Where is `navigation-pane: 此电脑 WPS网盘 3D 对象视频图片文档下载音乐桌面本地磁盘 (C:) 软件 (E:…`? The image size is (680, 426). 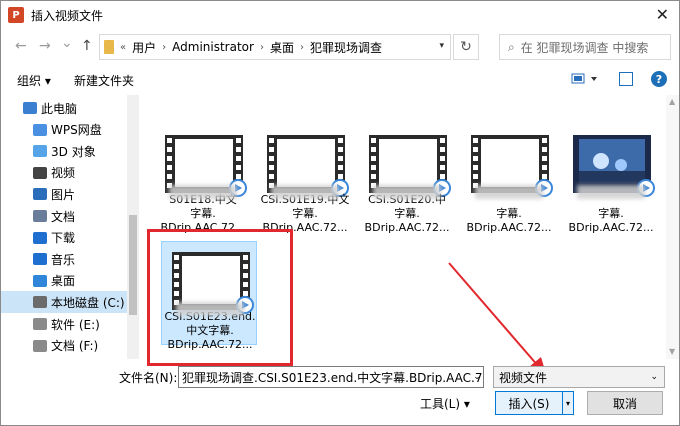 navigation-pane: 此电脑 WPS网盘 3D 对象视频图片文档下载音乐桌面本地磁盘 (C:) 软件 (E:… is located at coordinates (64, 227).